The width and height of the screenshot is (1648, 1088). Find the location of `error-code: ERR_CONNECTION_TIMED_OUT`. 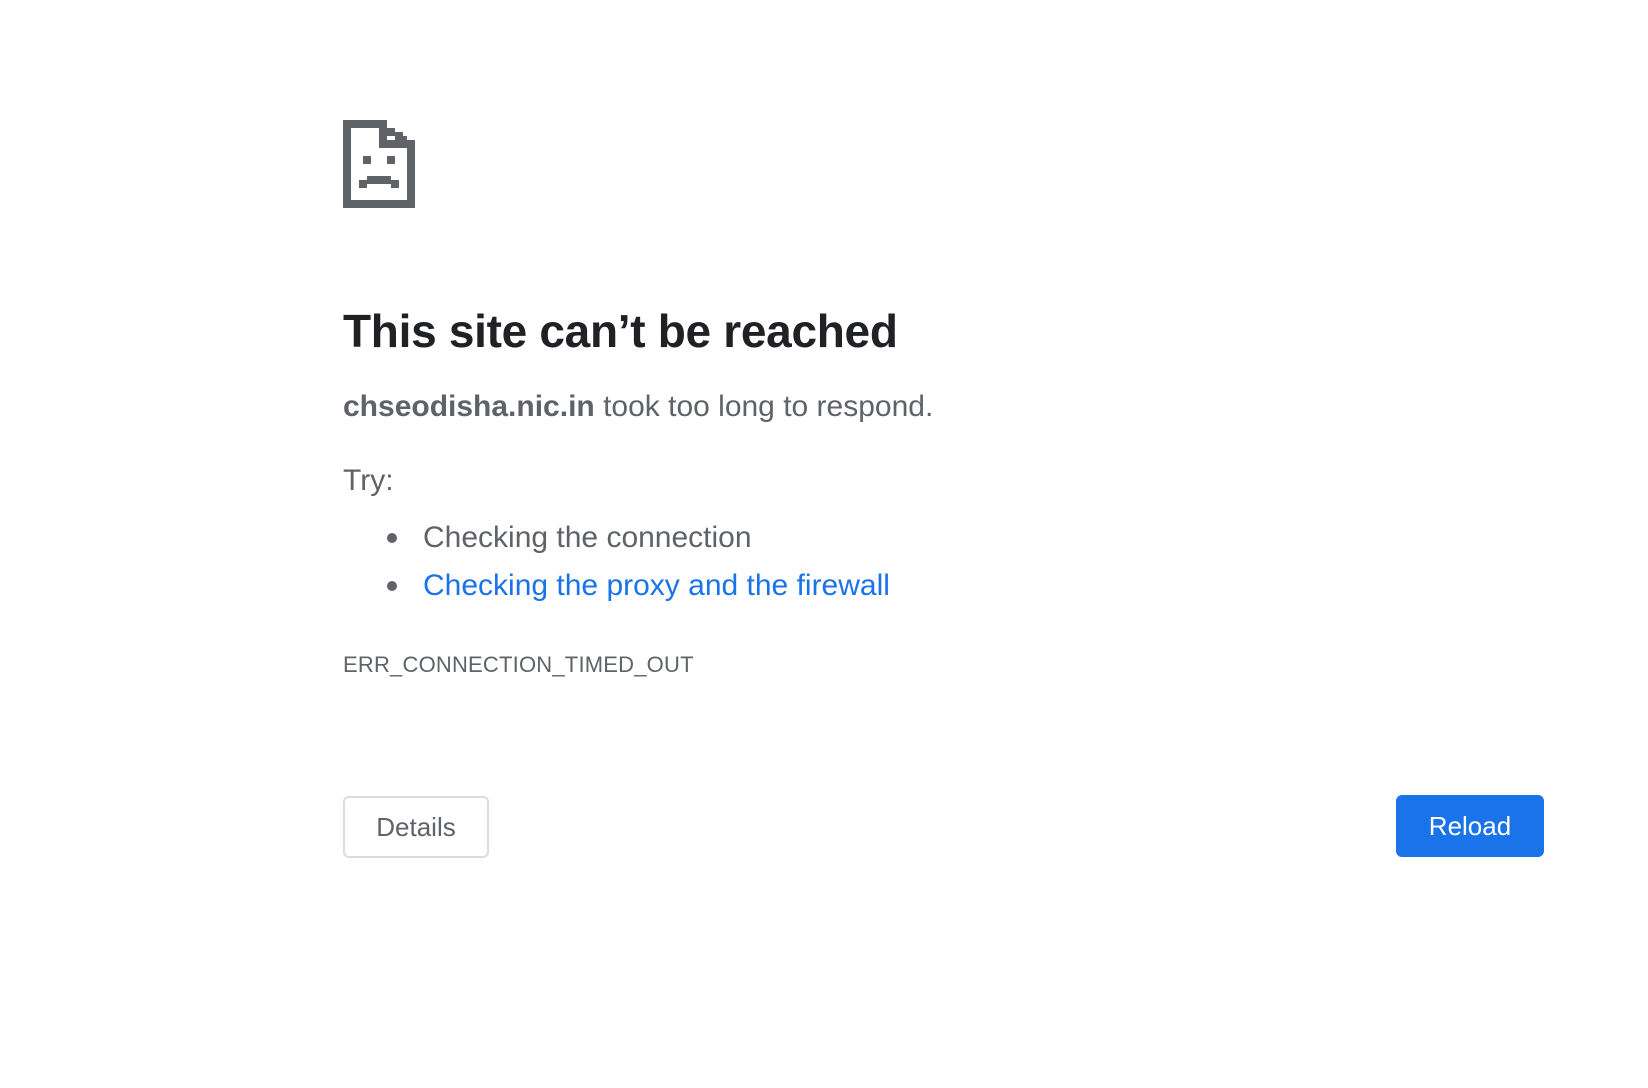

error-code: ERR_CONNECTION_TIMED_OUT is located at coordinates (518, 665).